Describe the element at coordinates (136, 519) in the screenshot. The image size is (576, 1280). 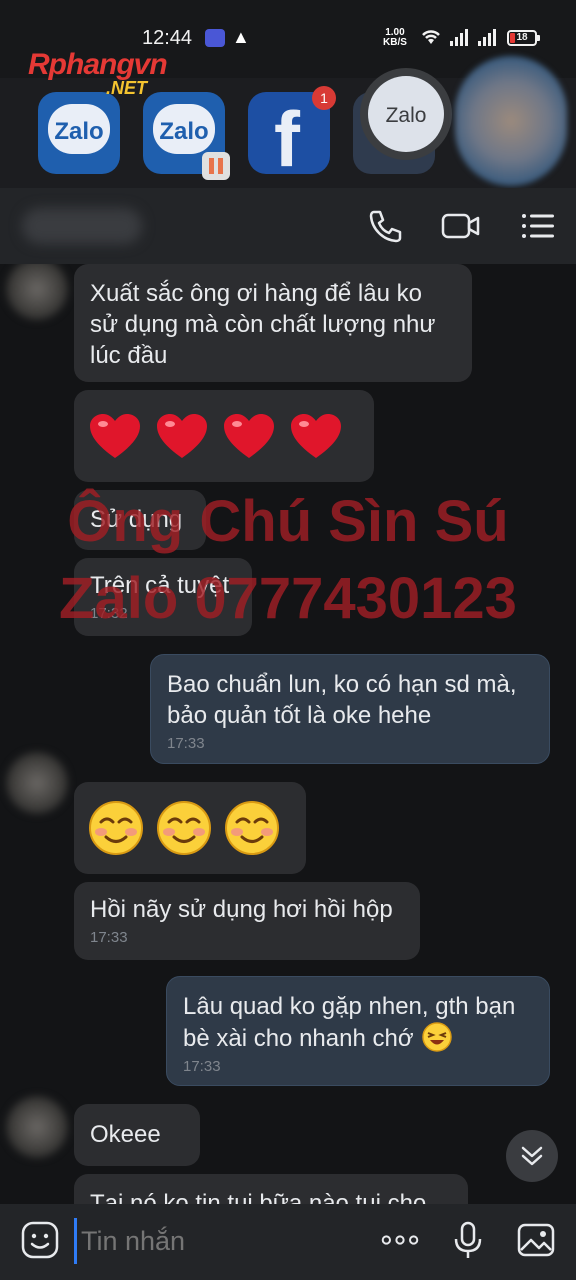
I see `message-text: Sử dụng` at that location.